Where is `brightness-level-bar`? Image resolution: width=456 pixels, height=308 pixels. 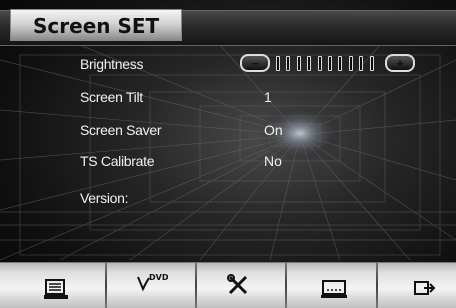 brightness-level-bar is located at coordinates (328, 64).